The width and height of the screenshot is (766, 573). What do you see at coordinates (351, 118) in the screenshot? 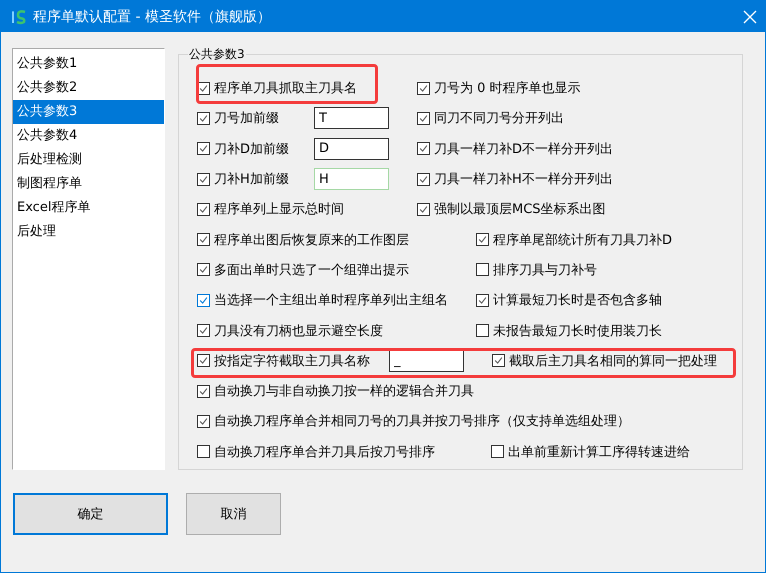
I see `text-field: T` at bounding box center [351, 118].